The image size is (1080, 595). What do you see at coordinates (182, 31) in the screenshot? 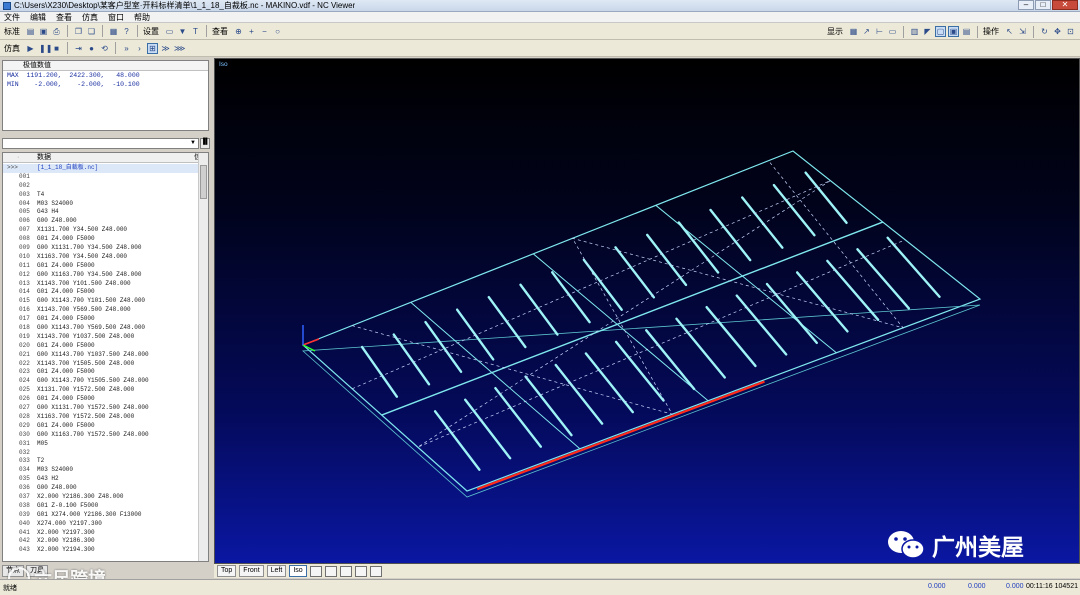
I see `filter-icon: ▼` at bounding box center [182, 31].